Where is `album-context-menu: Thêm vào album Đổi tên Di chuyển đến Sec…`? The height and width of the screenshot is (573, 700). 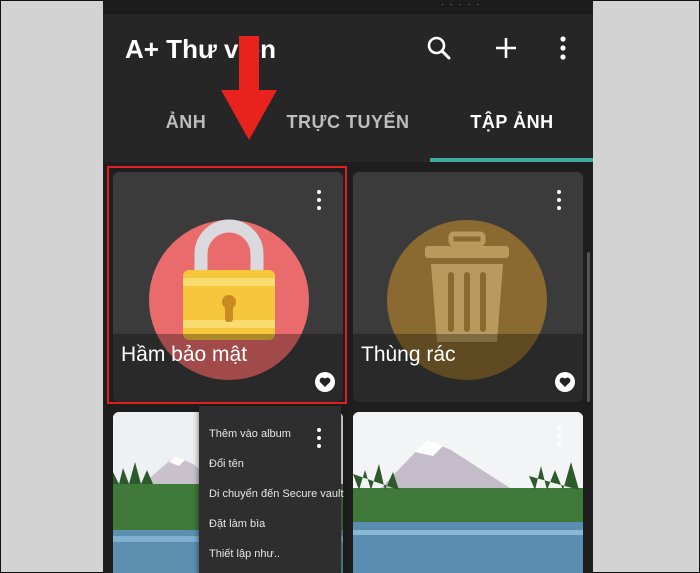 album-context-menu: Thêm vào album Đổi tên Di chuyển đến Sec… is located at coordinates (271, 489).